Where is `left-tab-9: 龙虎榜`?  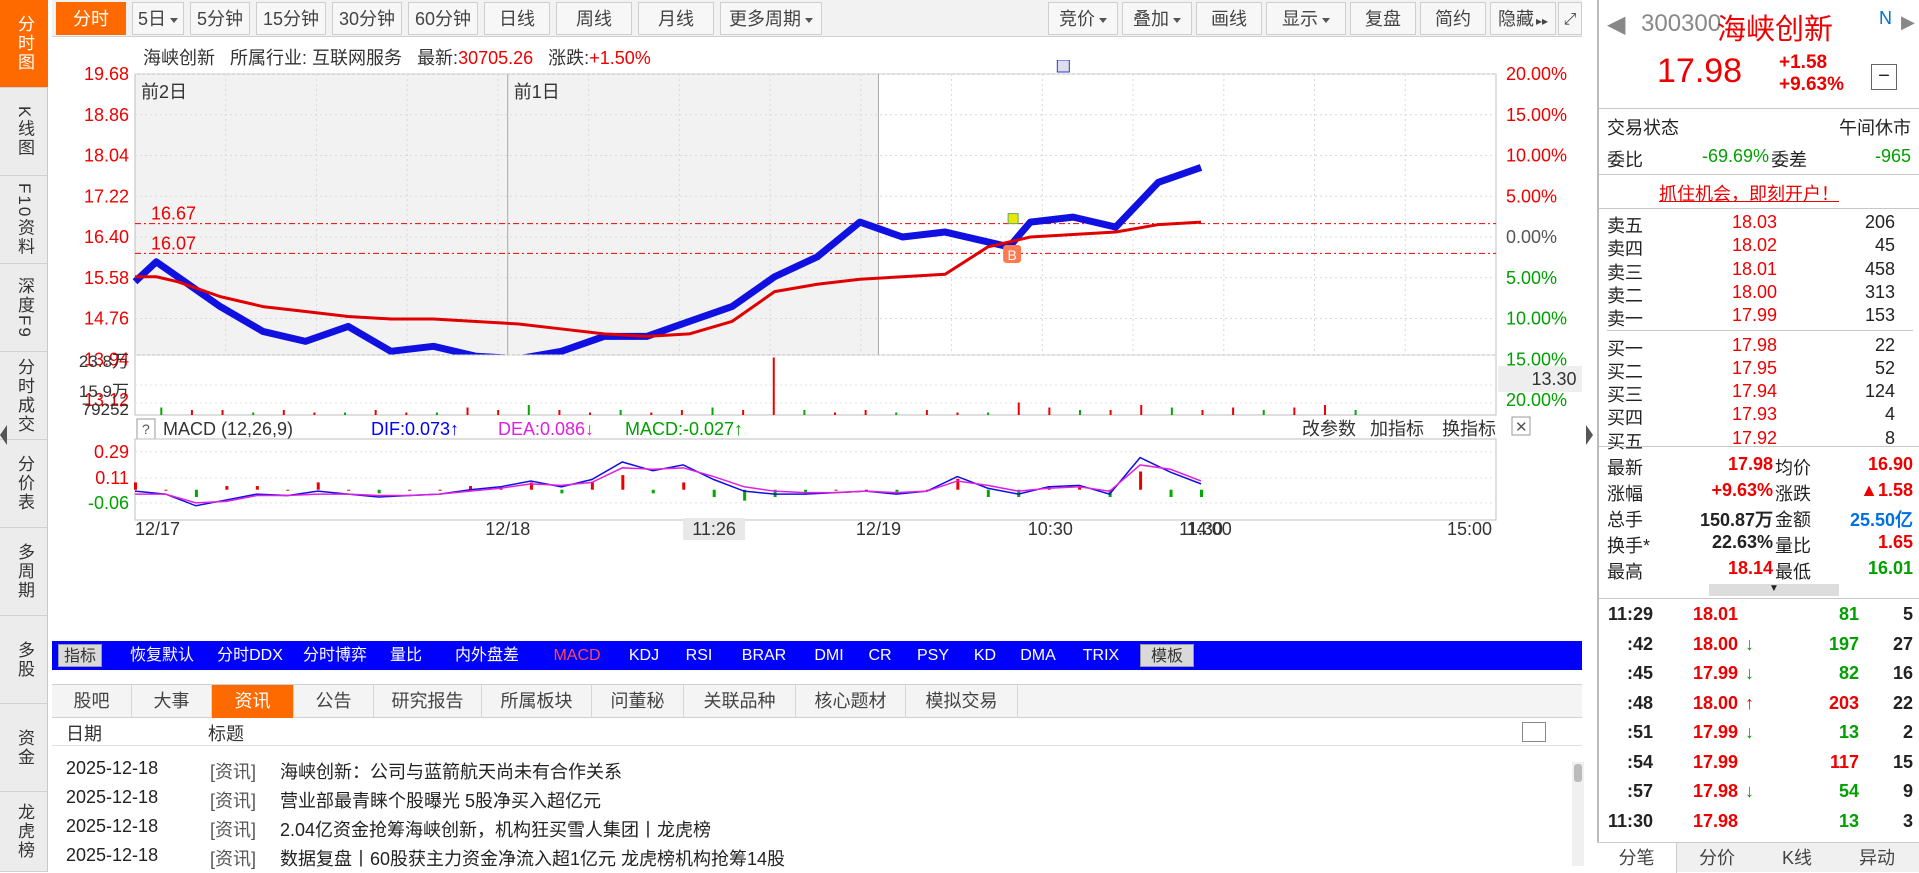 left-tab-9: 龙虎榜 is located at coordinates (24, 832).